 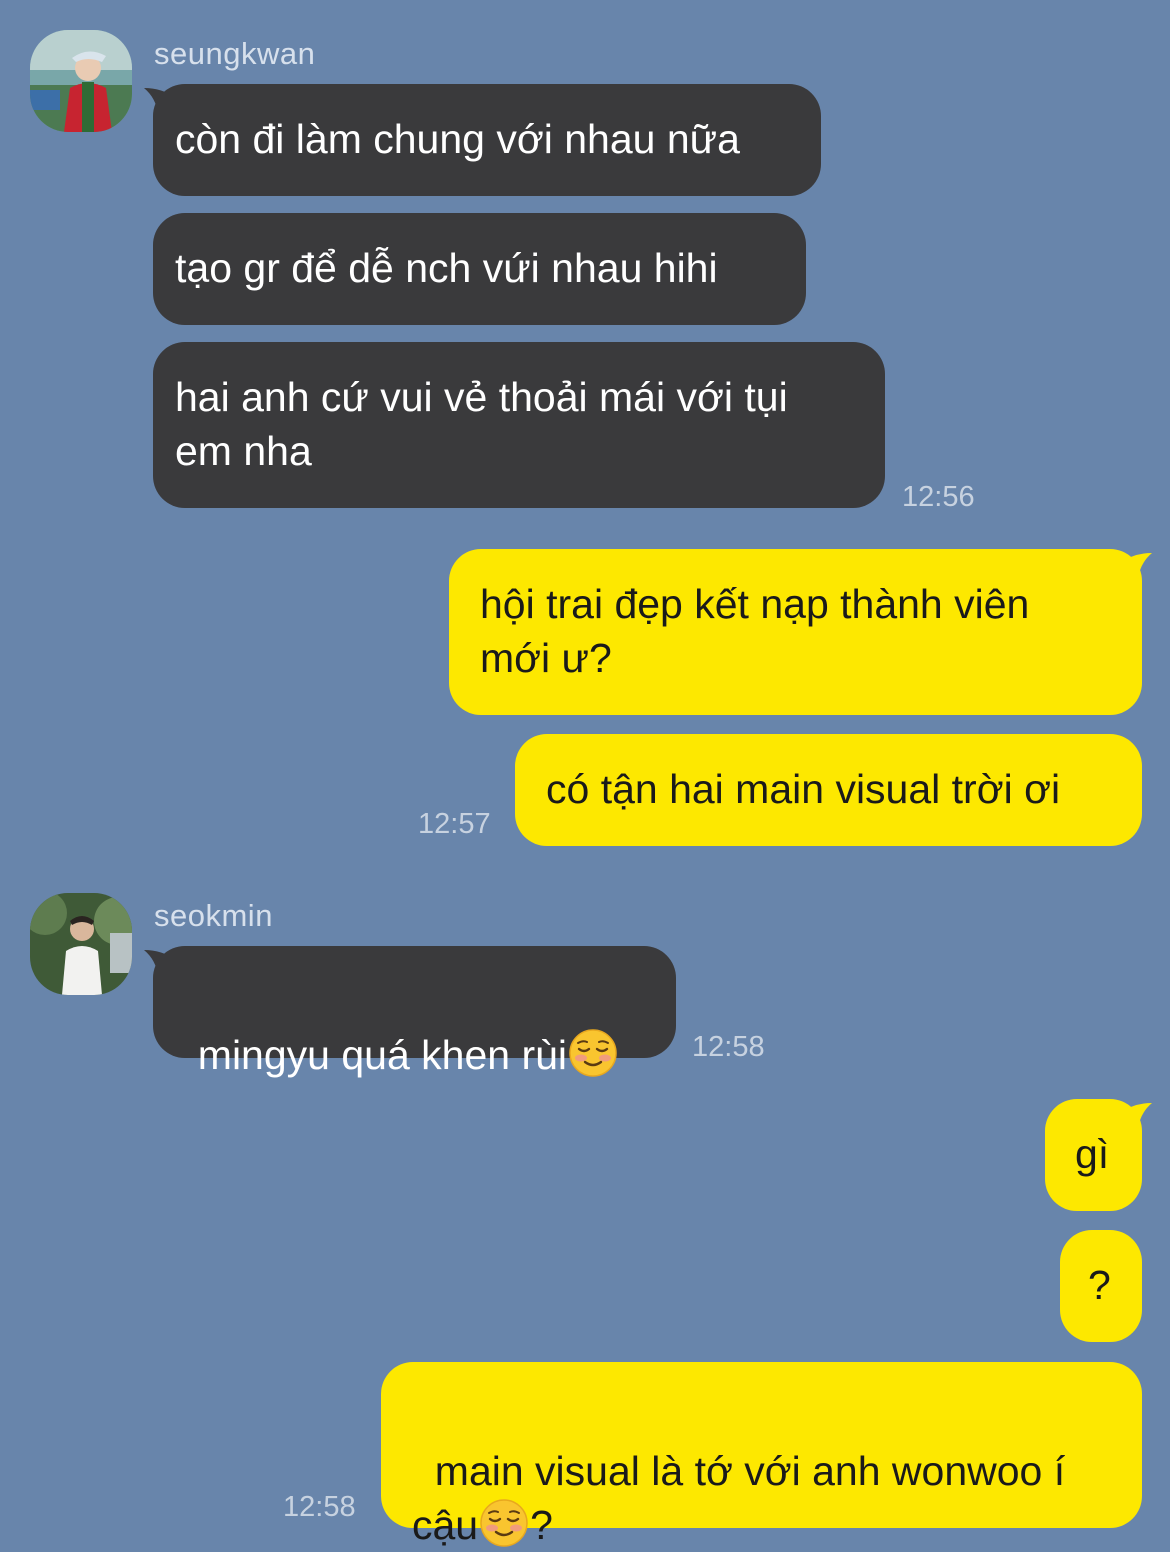 What do you see at coordinates (828, 790) in the screenshot?
I see `message-bubble: có tận hai main visual trời ơi` at bounding box center [828, 790].